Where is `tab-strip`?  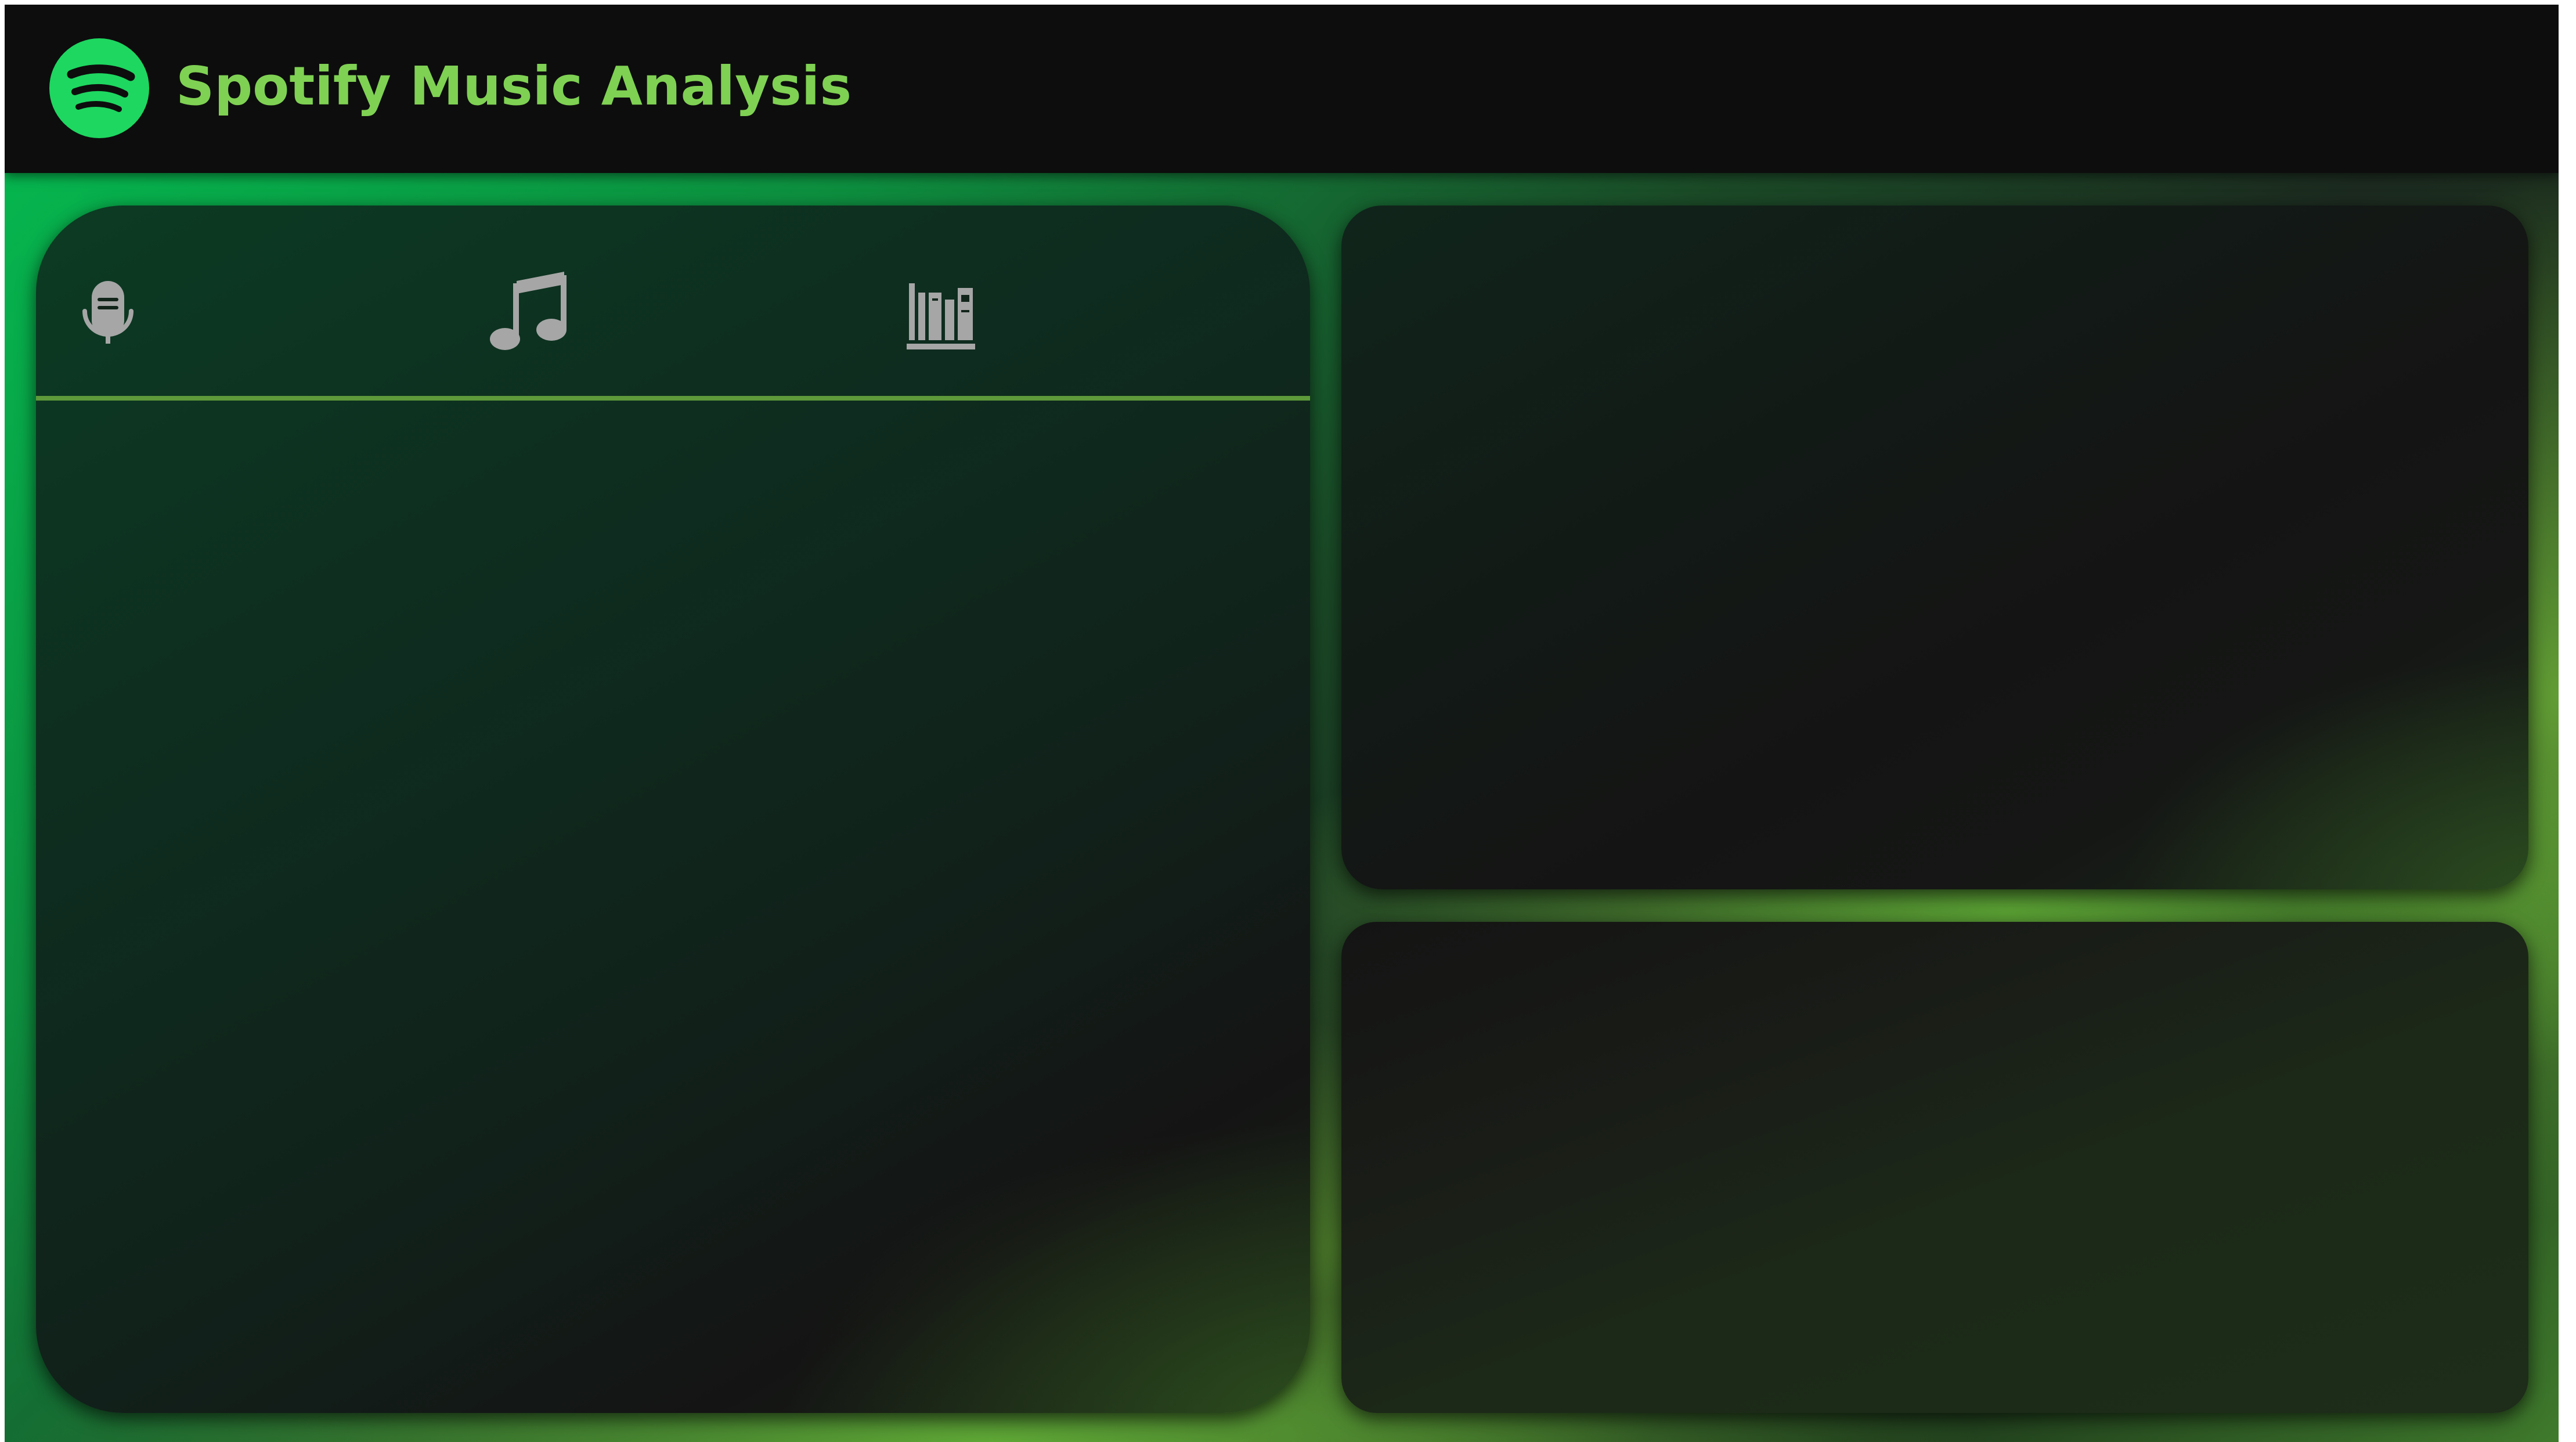
tab-strip is located at coordinates (673, 303).